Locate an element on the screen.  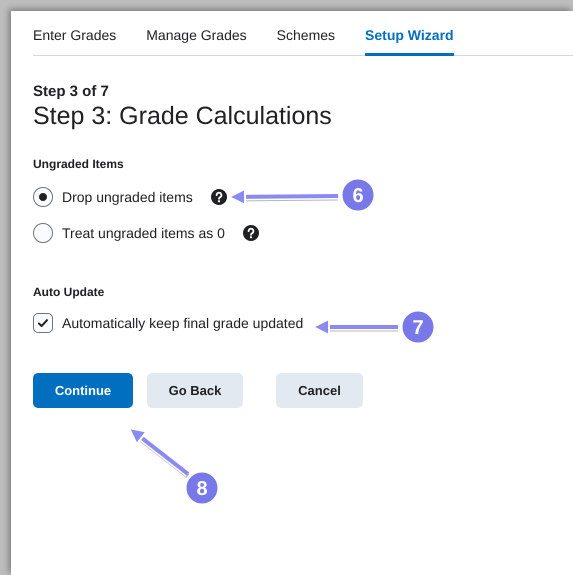
action-button: Cancel is located at coordinates (319, 390).